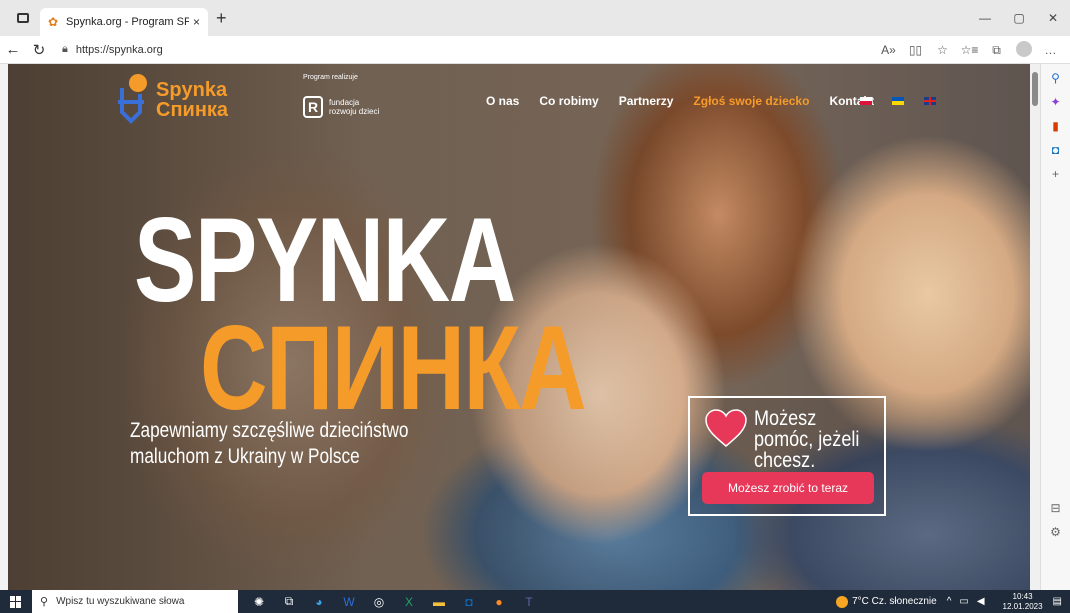 The height and width of the screenshot is (613, 1070). I want to click on notifications-icon: ▤, so click(1057, 601).